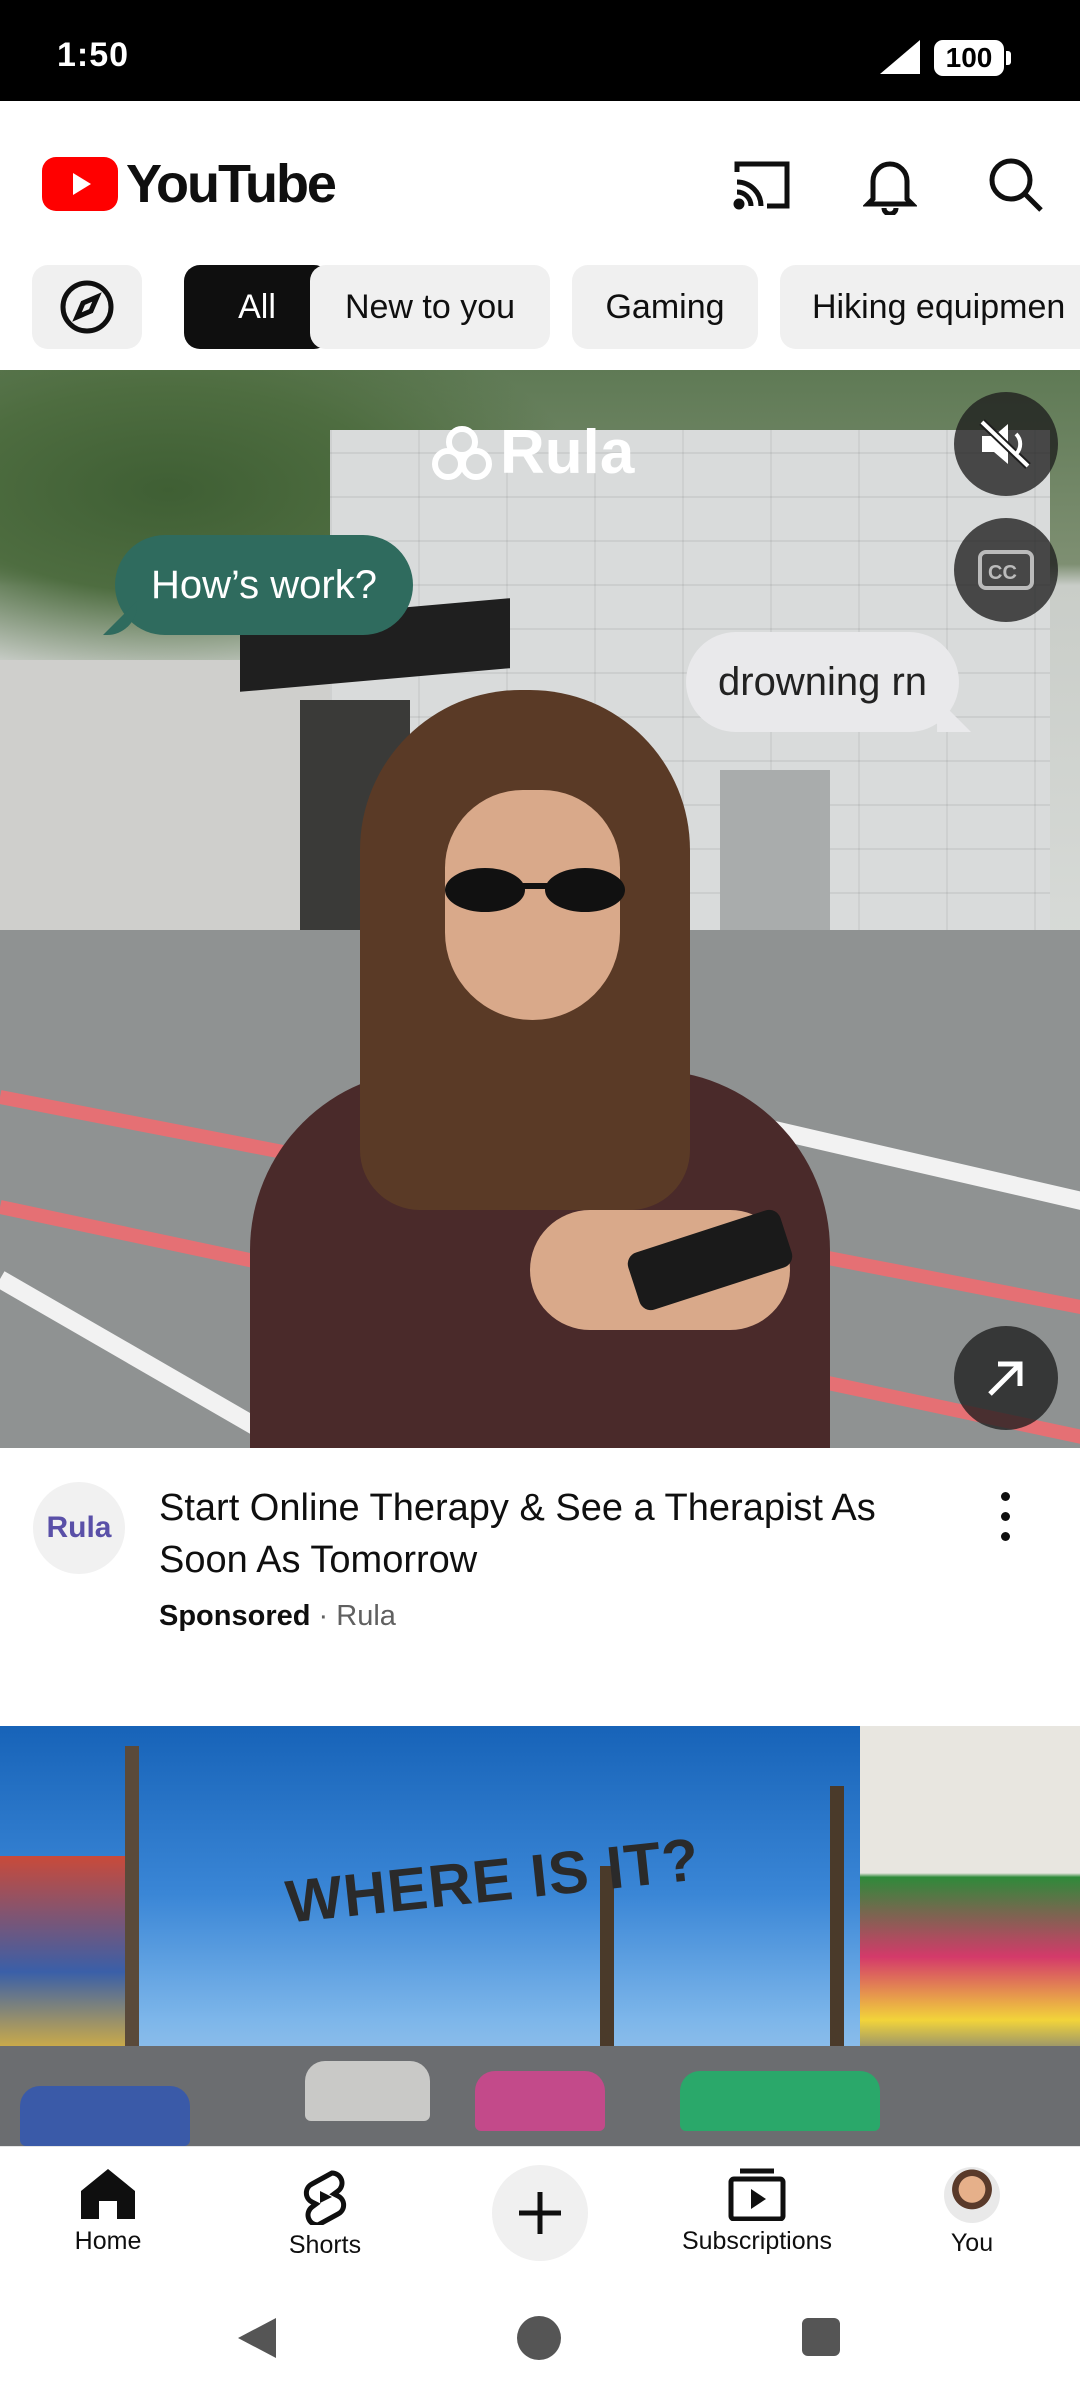 This screenshot has width=1080, height=2400. Describe the element at coordinates (757, 2194) in the screenshot. I see `subscriptions-icon` at that location.